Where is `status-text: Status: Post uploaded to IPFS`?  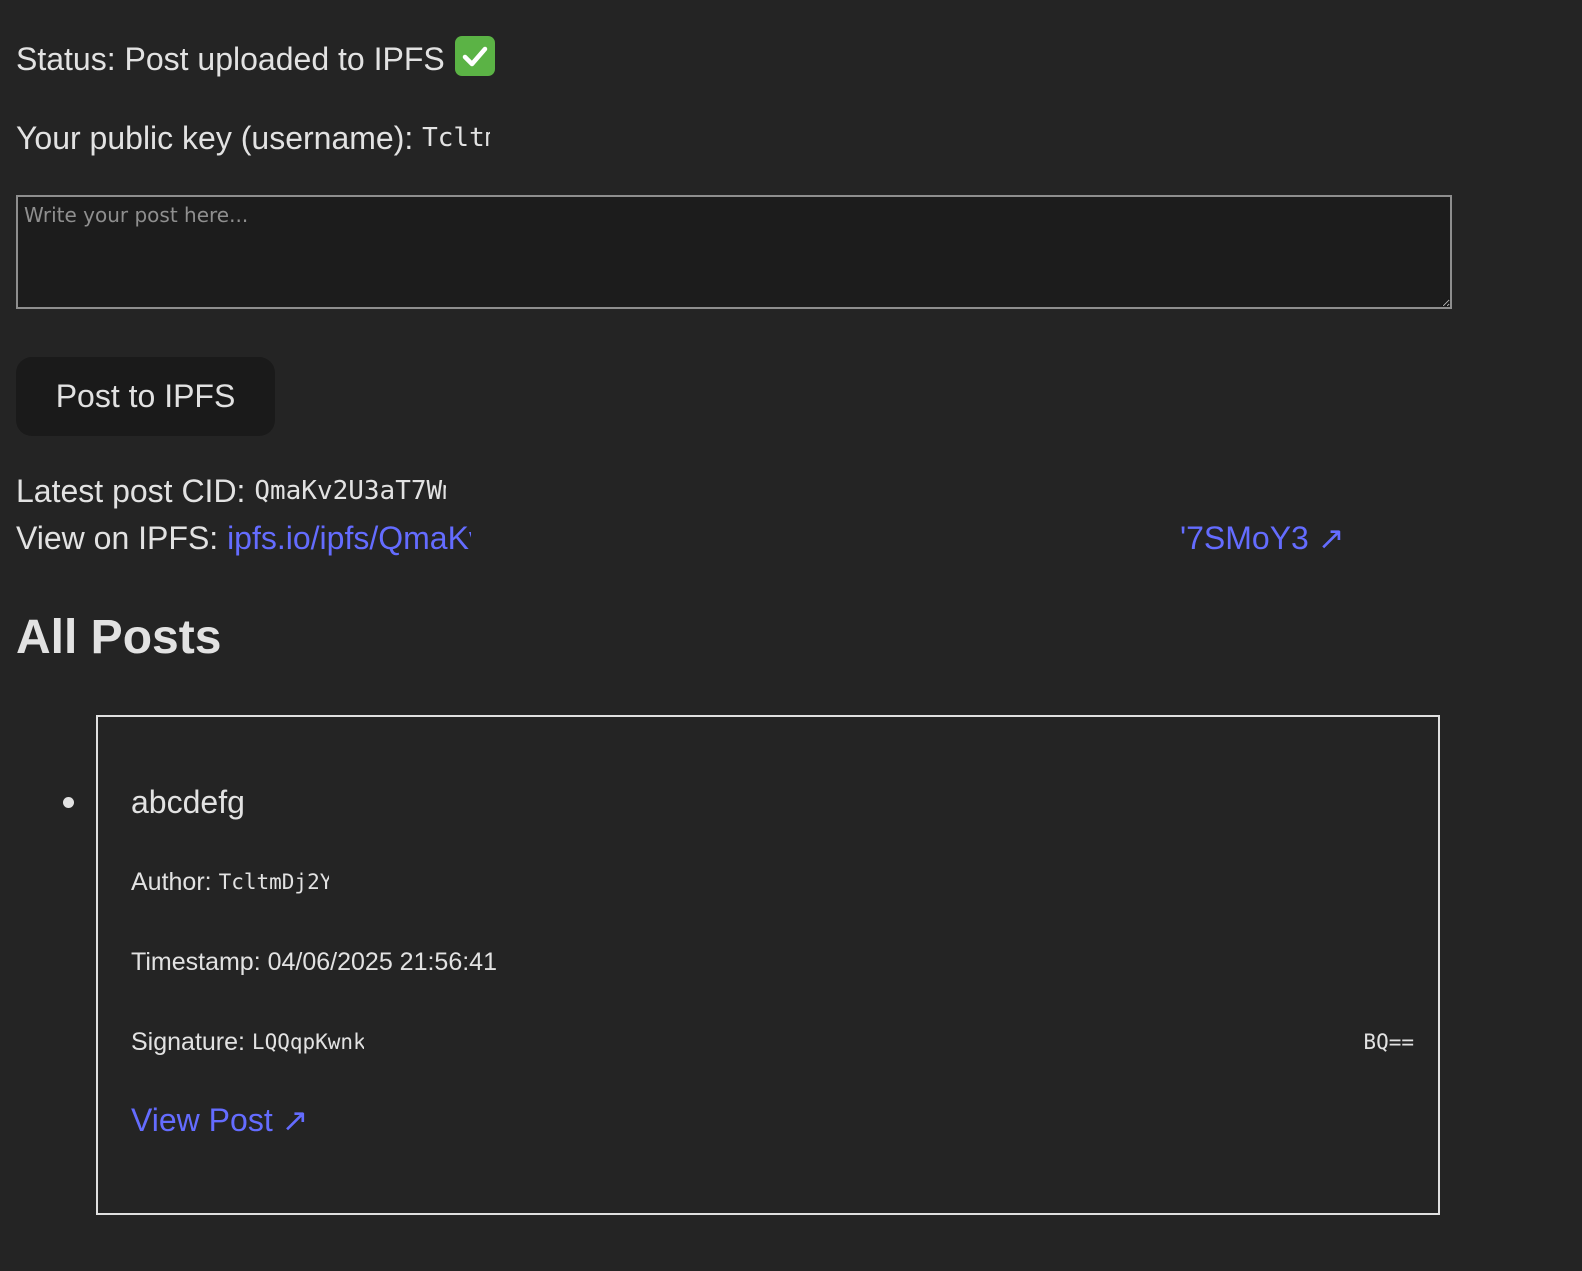 status-text: Status: Post uploaded to IPFS is located at coordinates (230, 59).